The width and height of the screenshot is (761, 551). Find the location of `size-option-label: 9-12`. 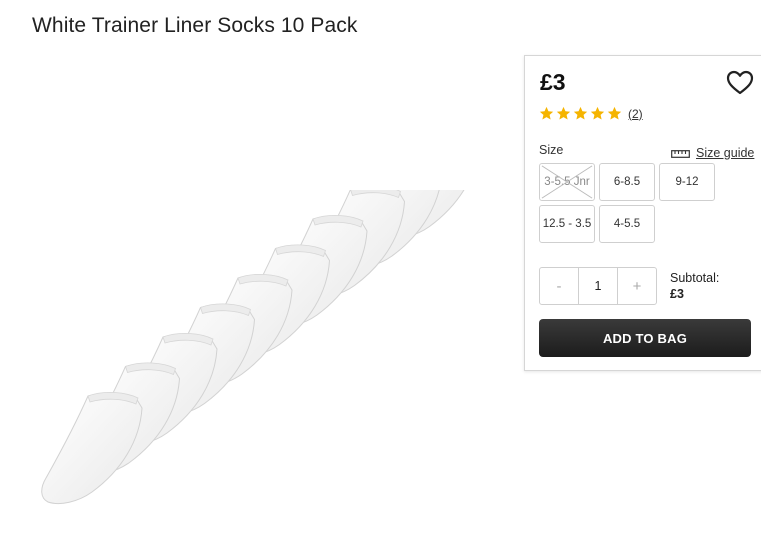

size-option-label: 9-12 is located at coordinates (687, 182).